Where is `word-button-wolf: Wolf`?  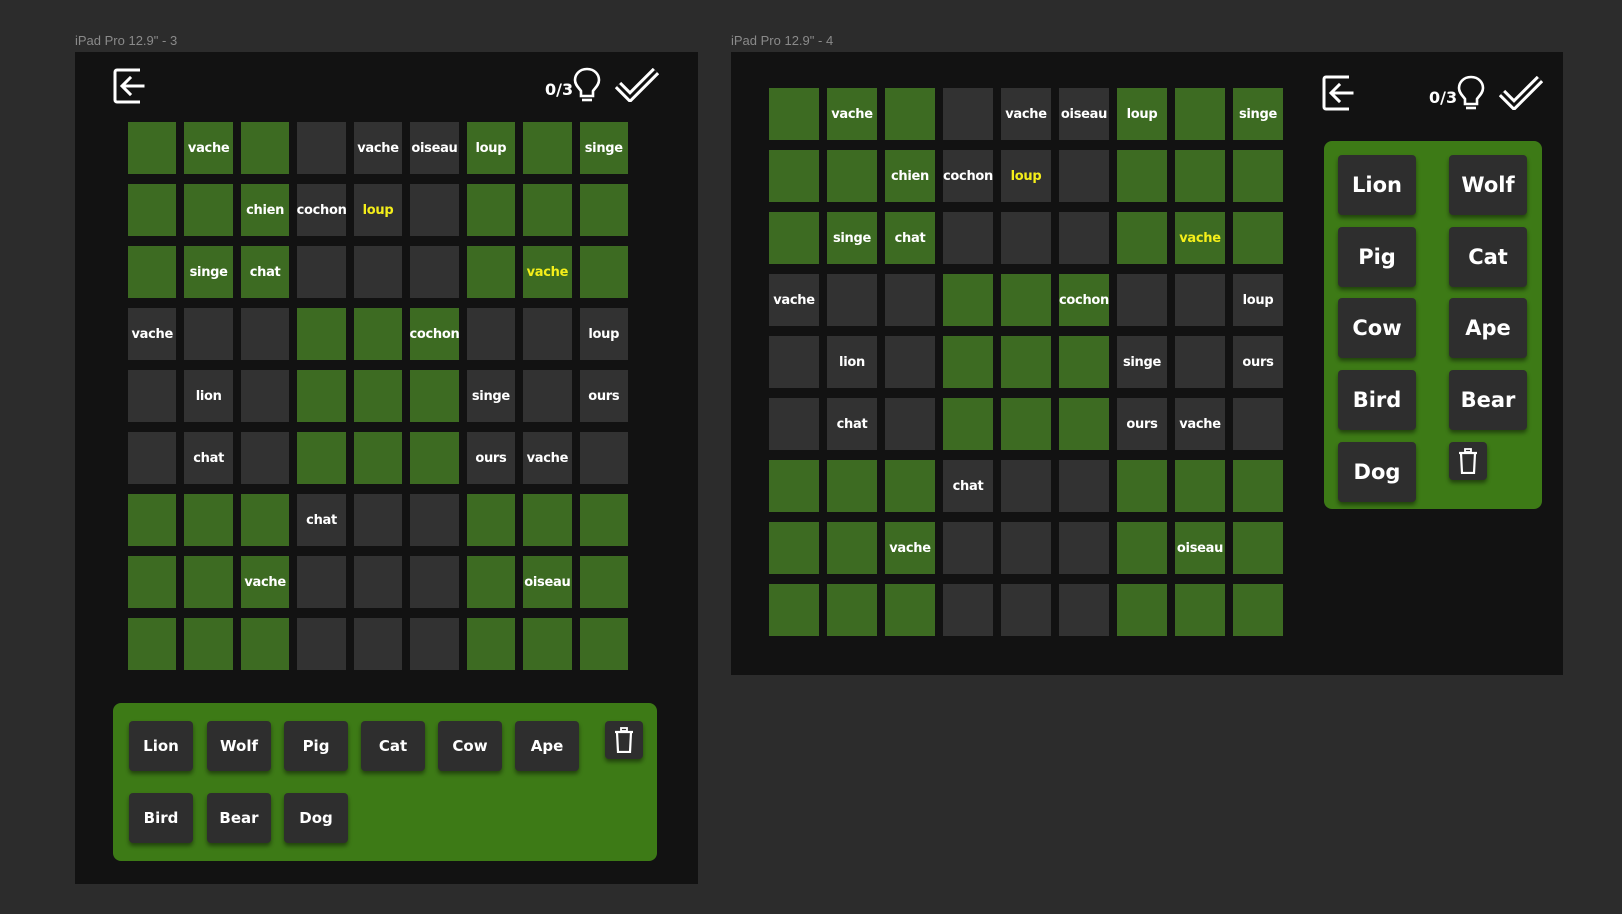 word-button-wolf: Wolf is located at coordinates (239, 746).